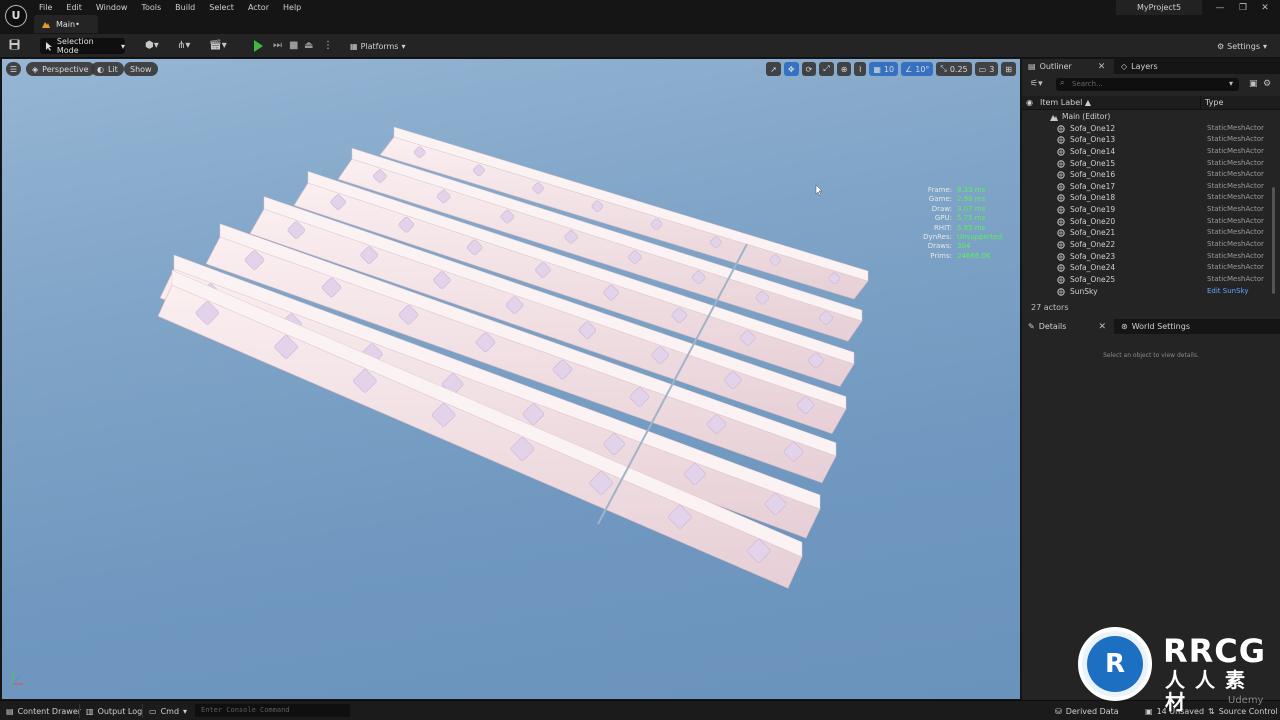 Image resolution: width=1280 pixels, height=720 pixels. I want to click on globe-icon: ⊛, so click(1124, 326).